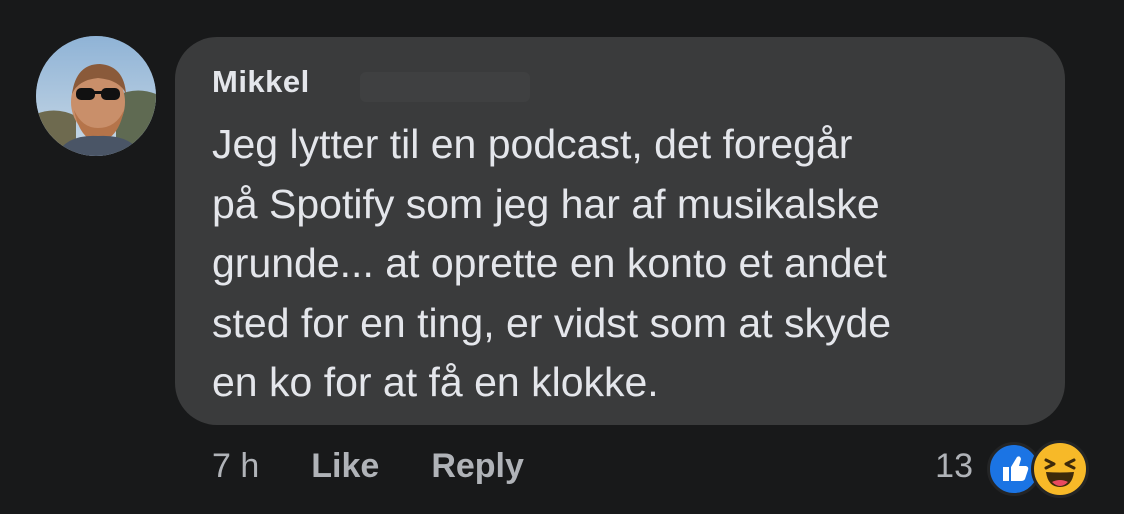 The width and height of the screenshot is (1124, 514). What do you see at coordinates (261, 82) in the screenshot?
I see `comment-author: Mikkel` at bounding box center [261, 82].